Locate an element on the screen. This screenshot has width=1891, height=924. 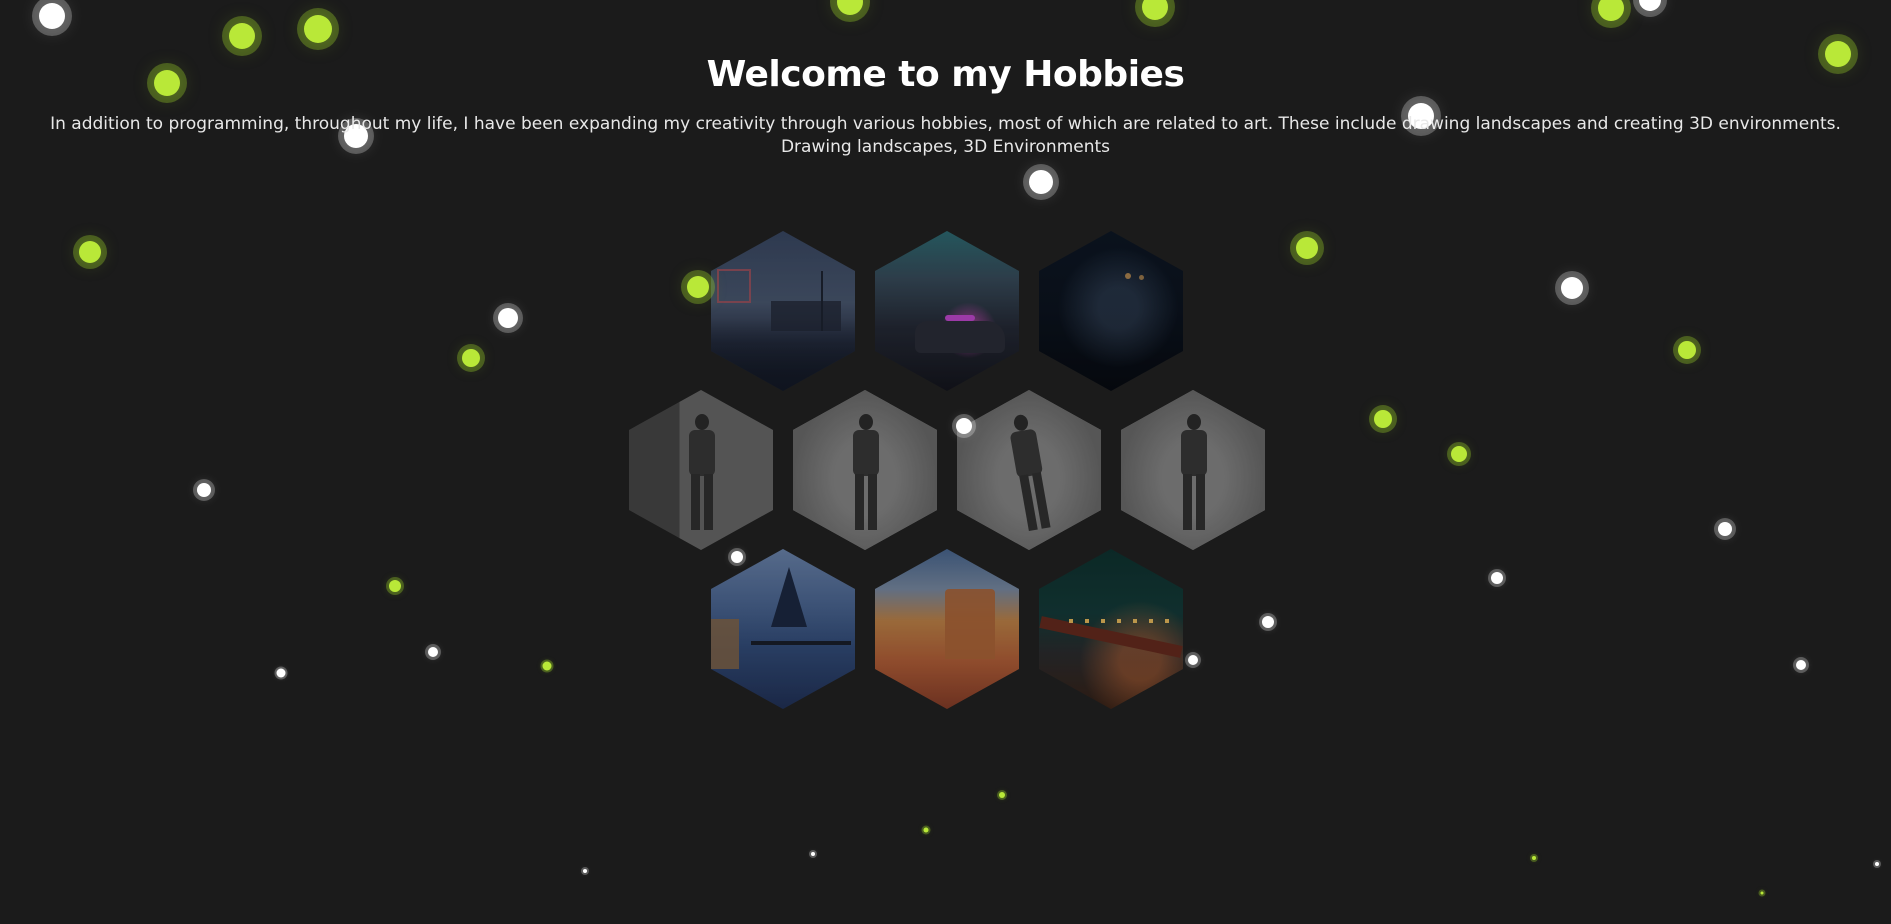
gallery-item-motel-street is located at coordinates (783, 311).